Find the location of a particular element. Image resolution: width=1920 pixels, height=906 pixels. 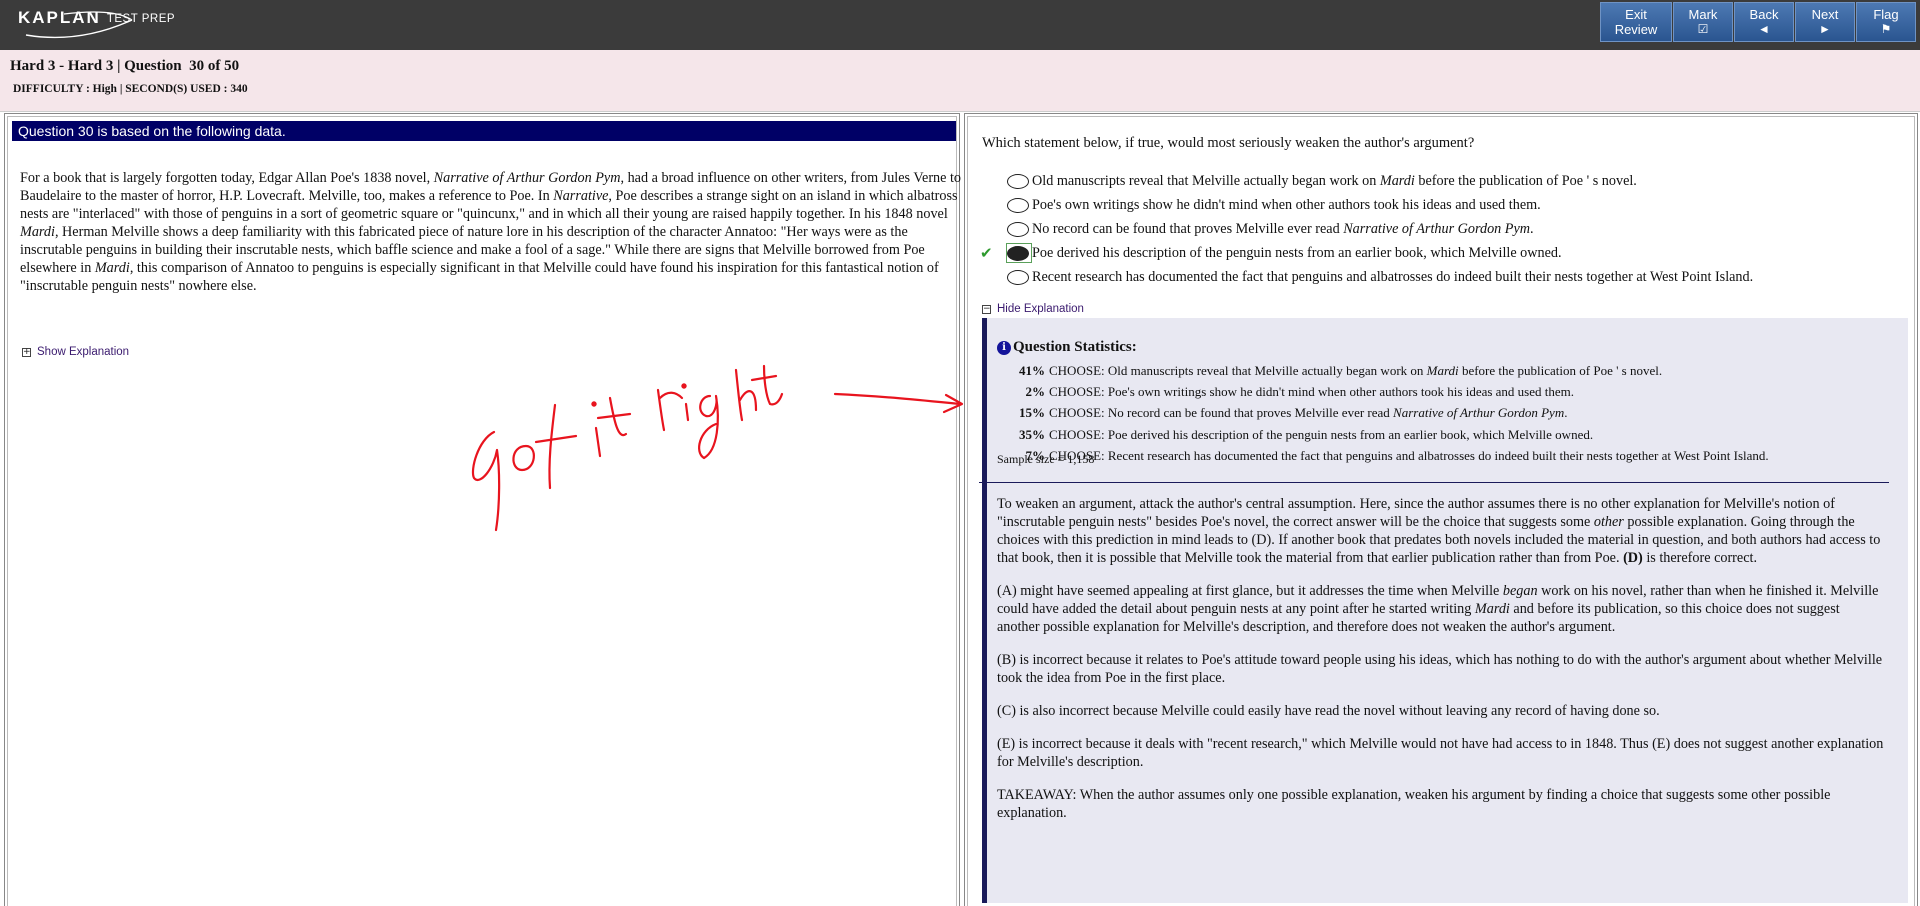

passage-italic: Narrative is located at coordinates (581, 196).